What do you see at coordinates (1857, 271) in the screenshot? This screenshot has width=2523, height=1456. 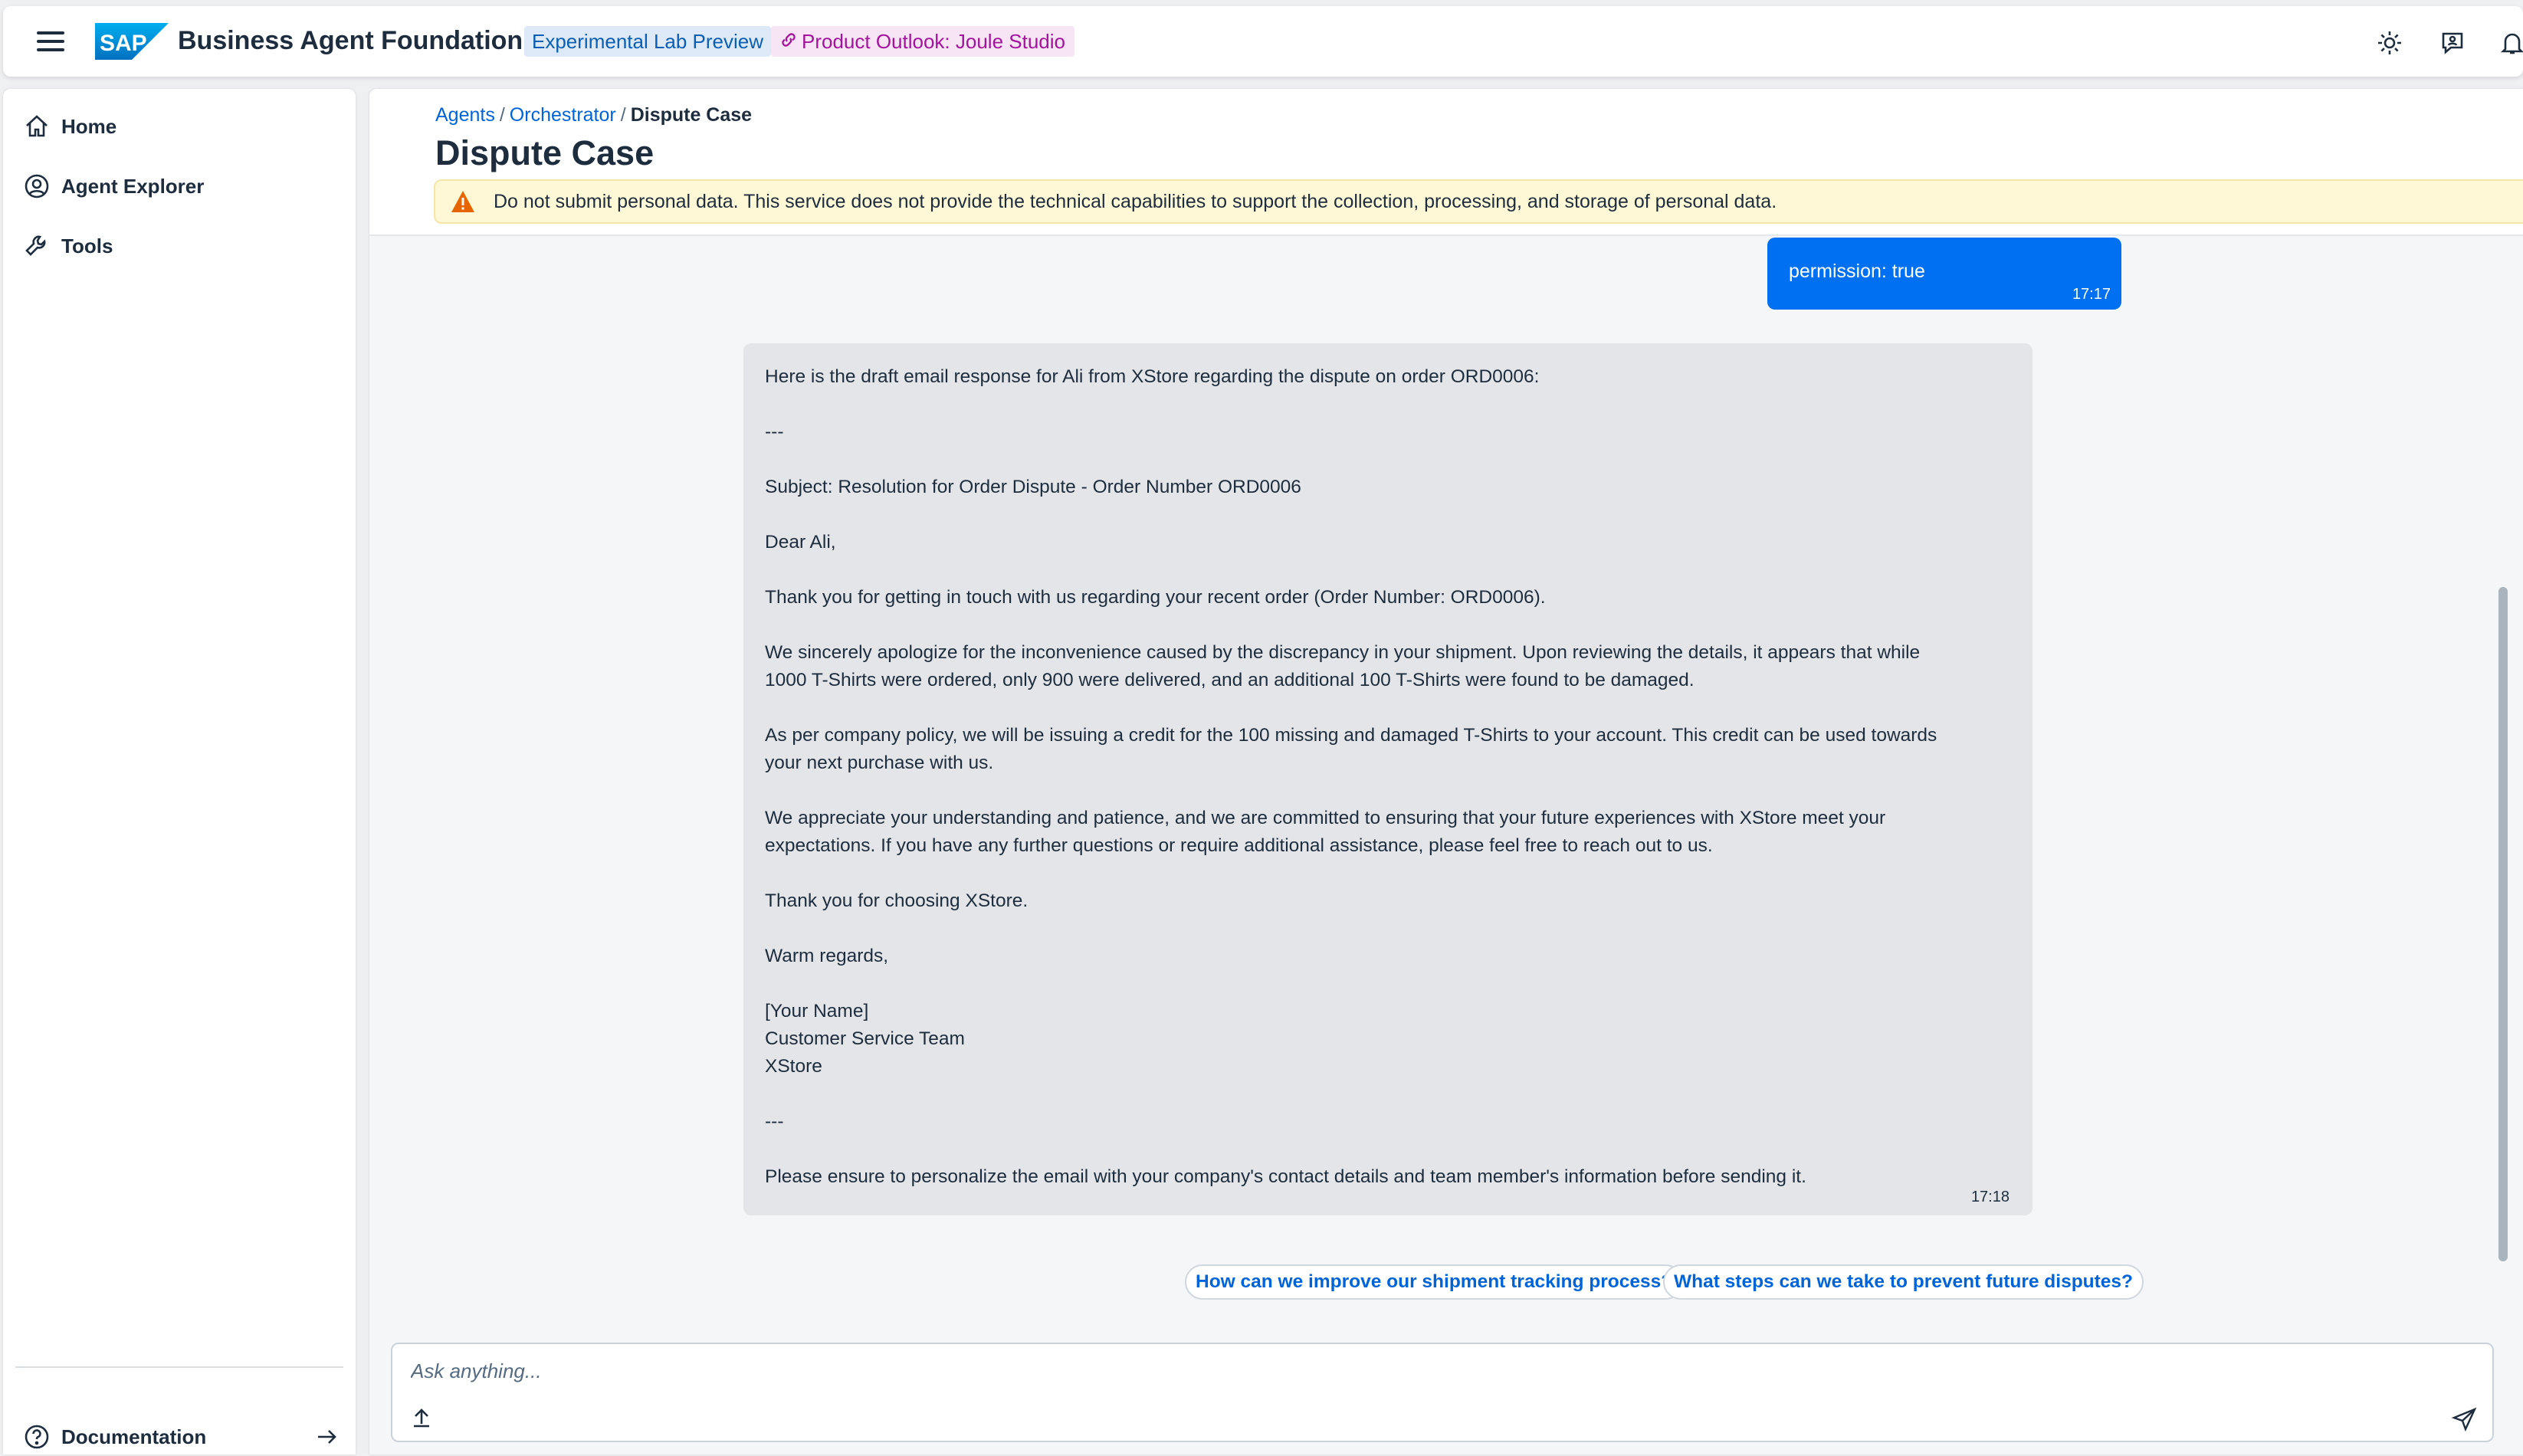 I see `user-message-text: permission: true` at bounding box center [1857, 271].